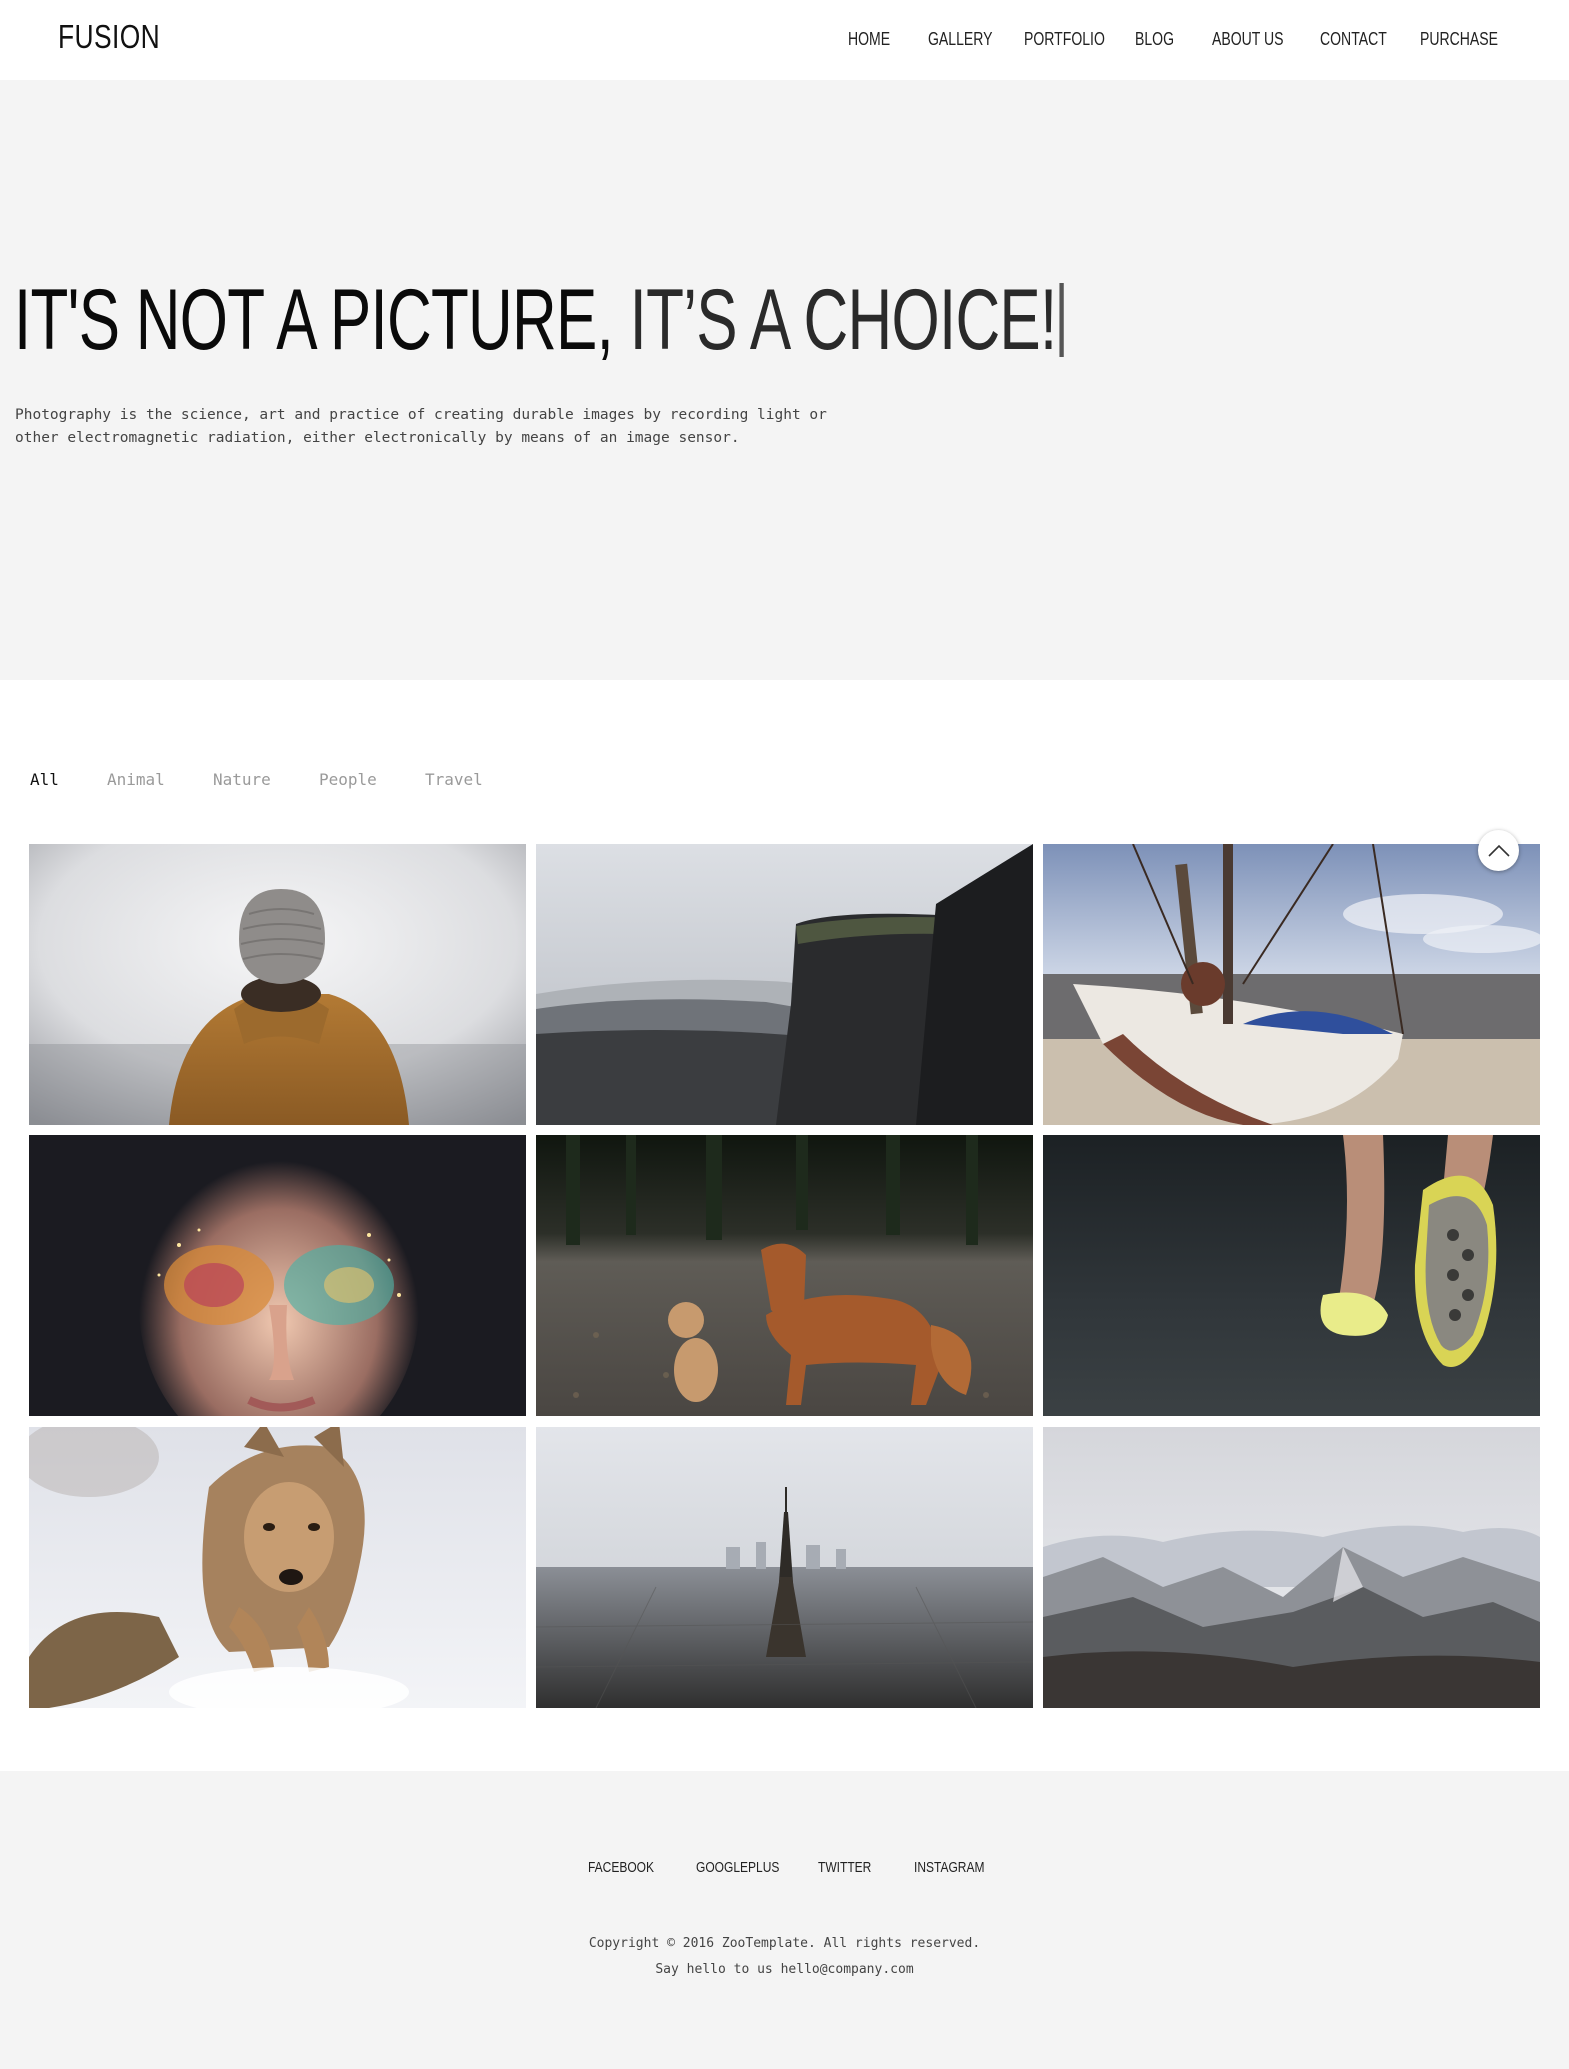 The height and width of the screenshot is (2069, 1569). I want to click on gallery-photo-runner, so click(1291, 1275).